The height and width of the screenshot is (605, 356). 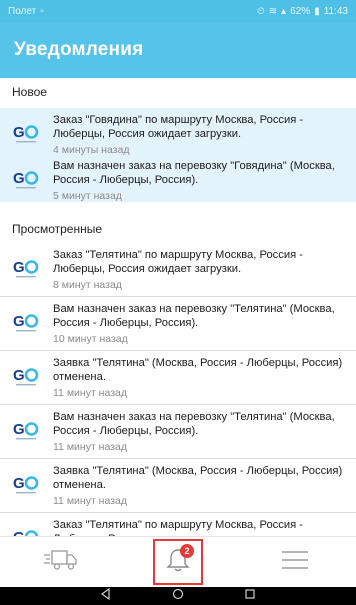 I want to click on nav-notifications-button: 2, so click(x=178, y=562).